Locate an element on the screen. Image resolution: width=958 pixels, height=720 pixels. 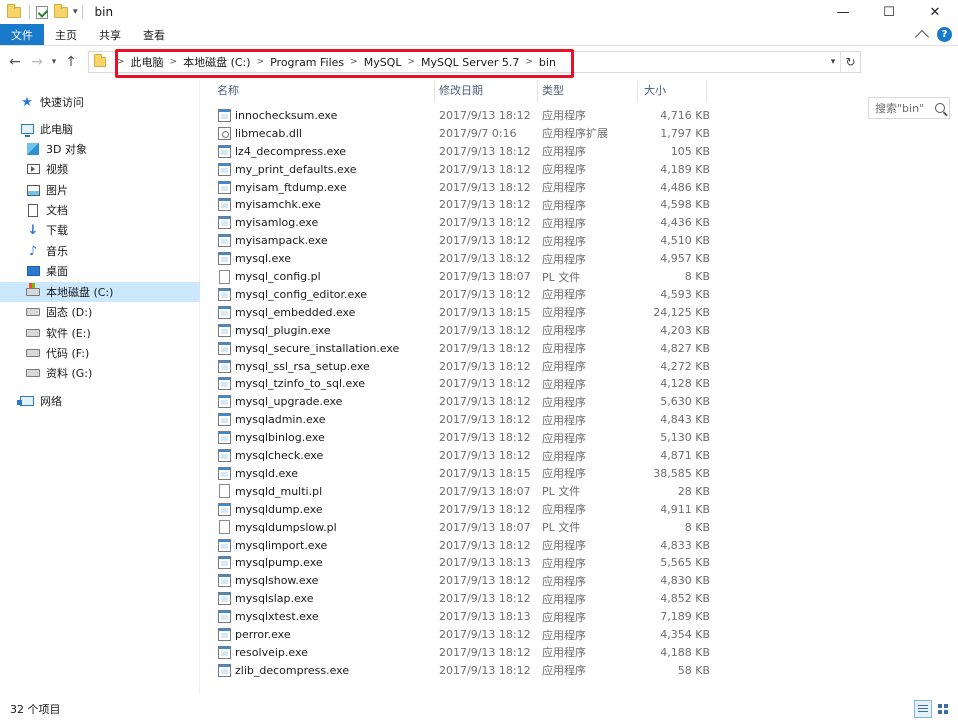
file-row: myisamchk.exe 2017/9/13 18:12 应用程序 4,598 KB is located at coordinates (460, 205).